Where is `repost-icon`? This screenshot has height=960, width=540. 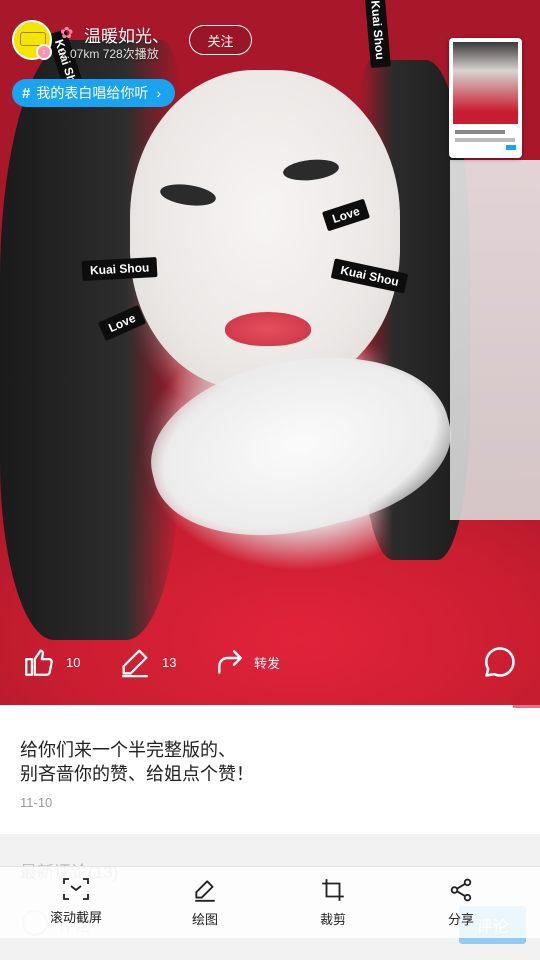
repost-icon is located at coordinates (230, 662).